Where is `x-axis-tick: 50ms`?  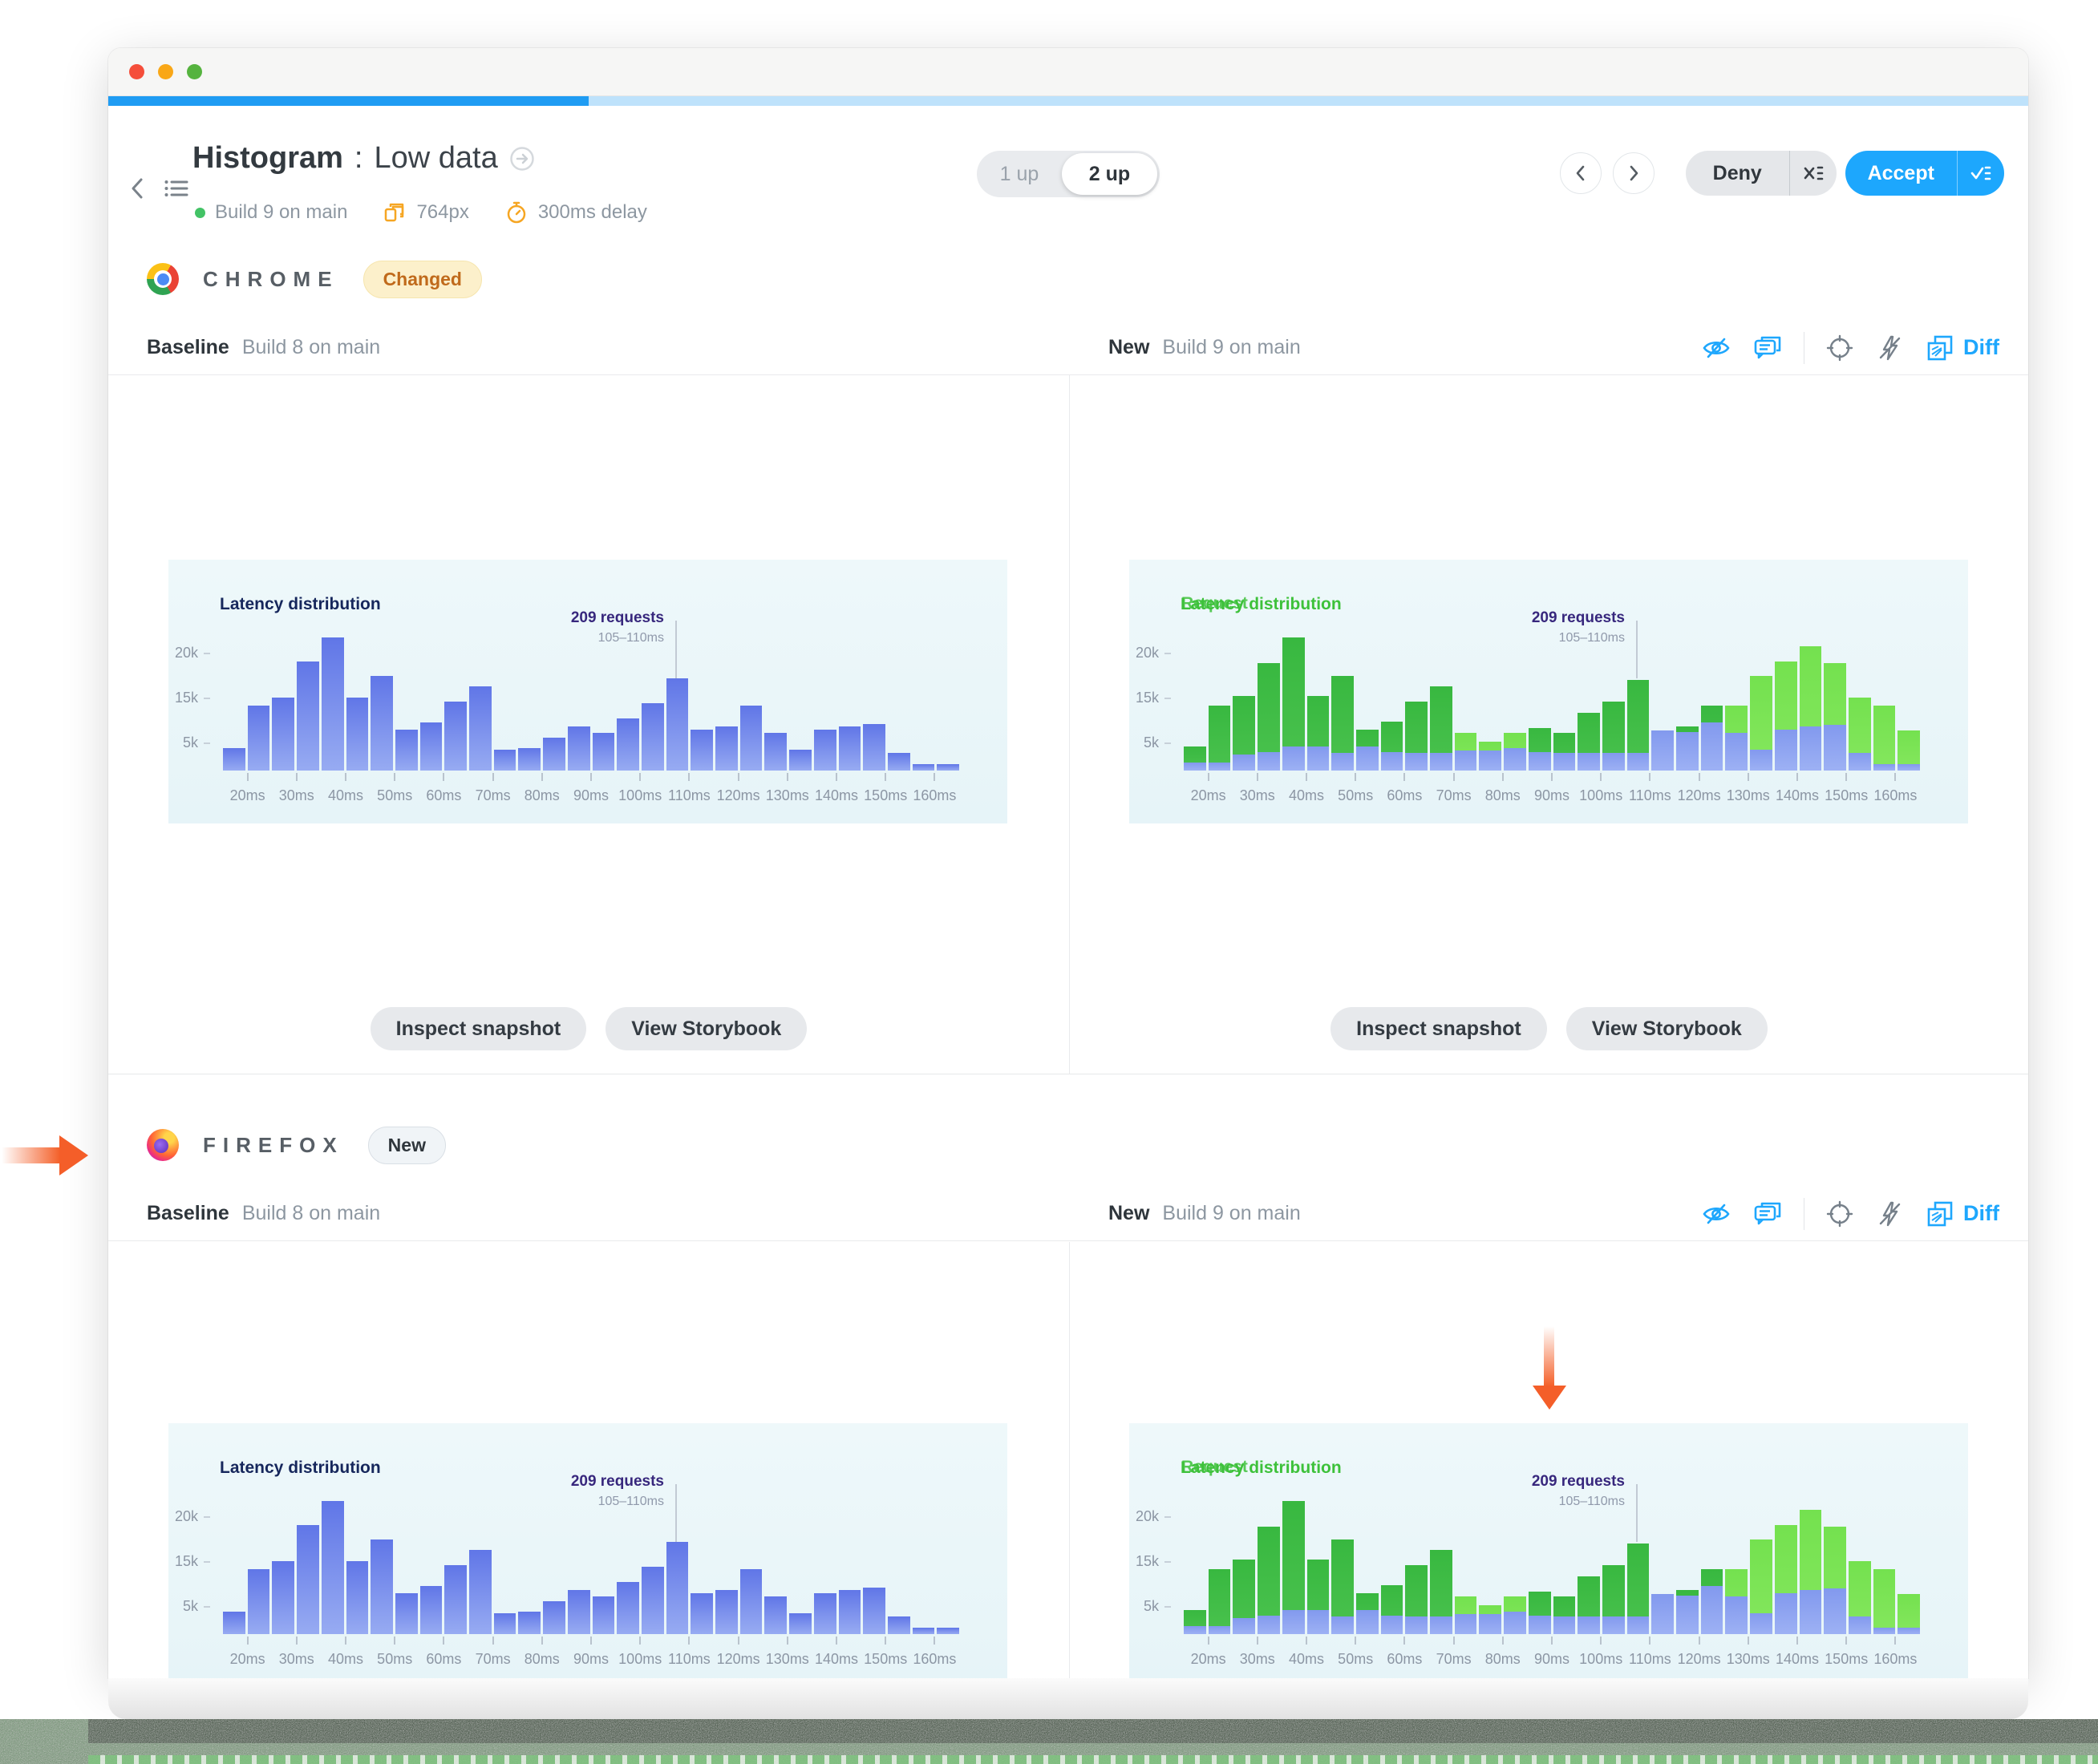
x-axis-tick: 50ms is located at coordinates (395, 1659).